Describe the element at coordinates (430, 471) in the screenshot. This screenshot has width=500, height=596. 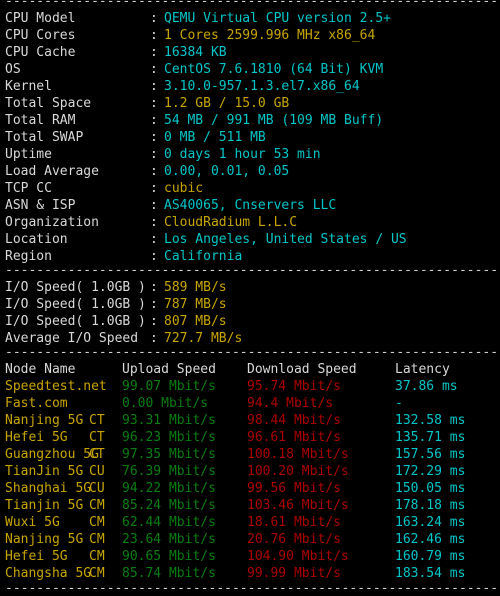
I see `cell-latency: 172.29 ms` at that location.